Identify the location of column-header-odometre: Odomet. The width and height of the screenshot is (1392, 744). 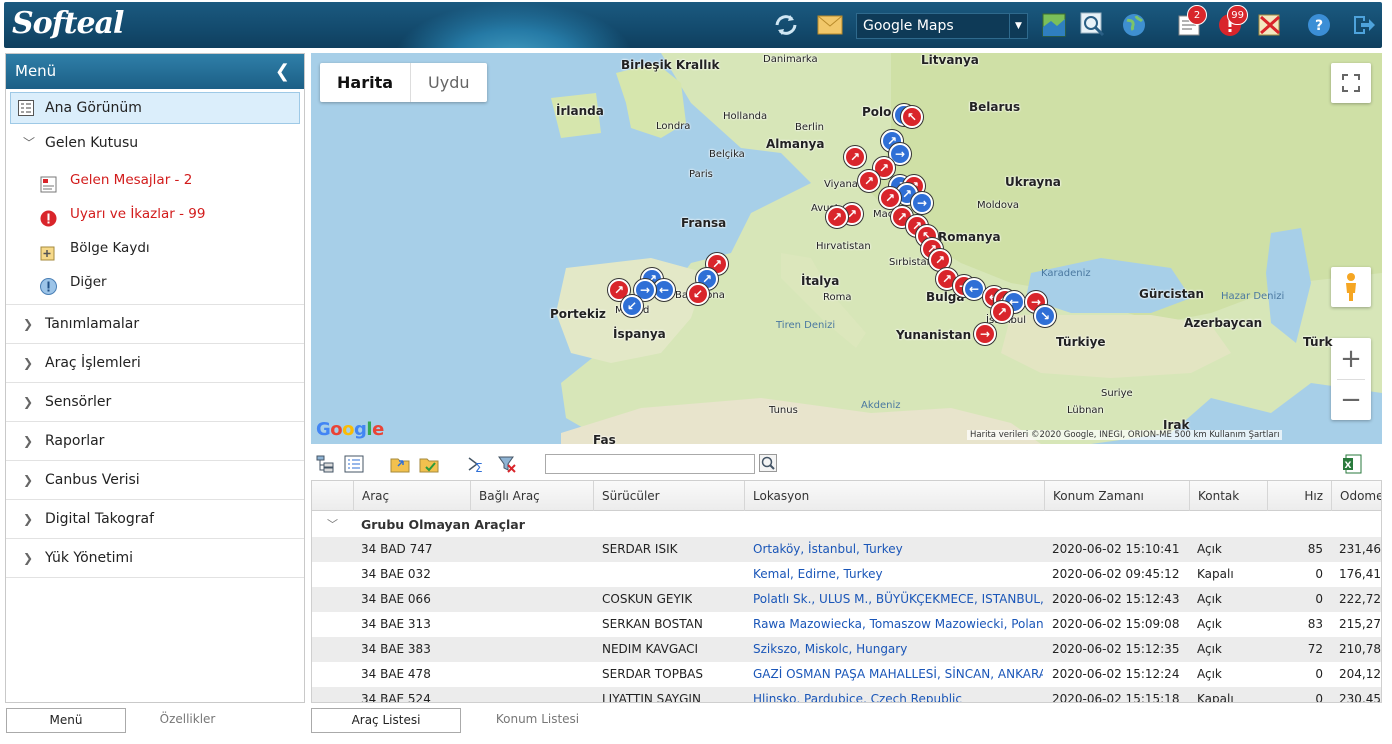
(1356, 496).